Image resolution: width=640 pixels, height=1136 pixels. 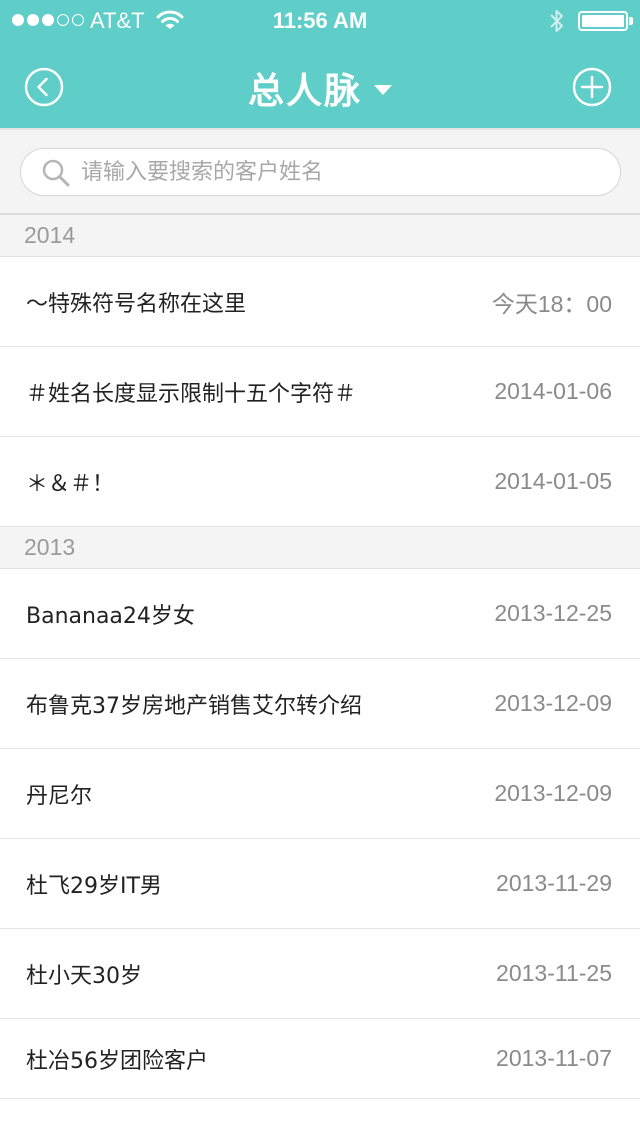 What do you see at coordinates (320, 794) in the screenshot?
I see `contact-row: 丹尼尔 2013-12-09` at bounding box center [320, 794].